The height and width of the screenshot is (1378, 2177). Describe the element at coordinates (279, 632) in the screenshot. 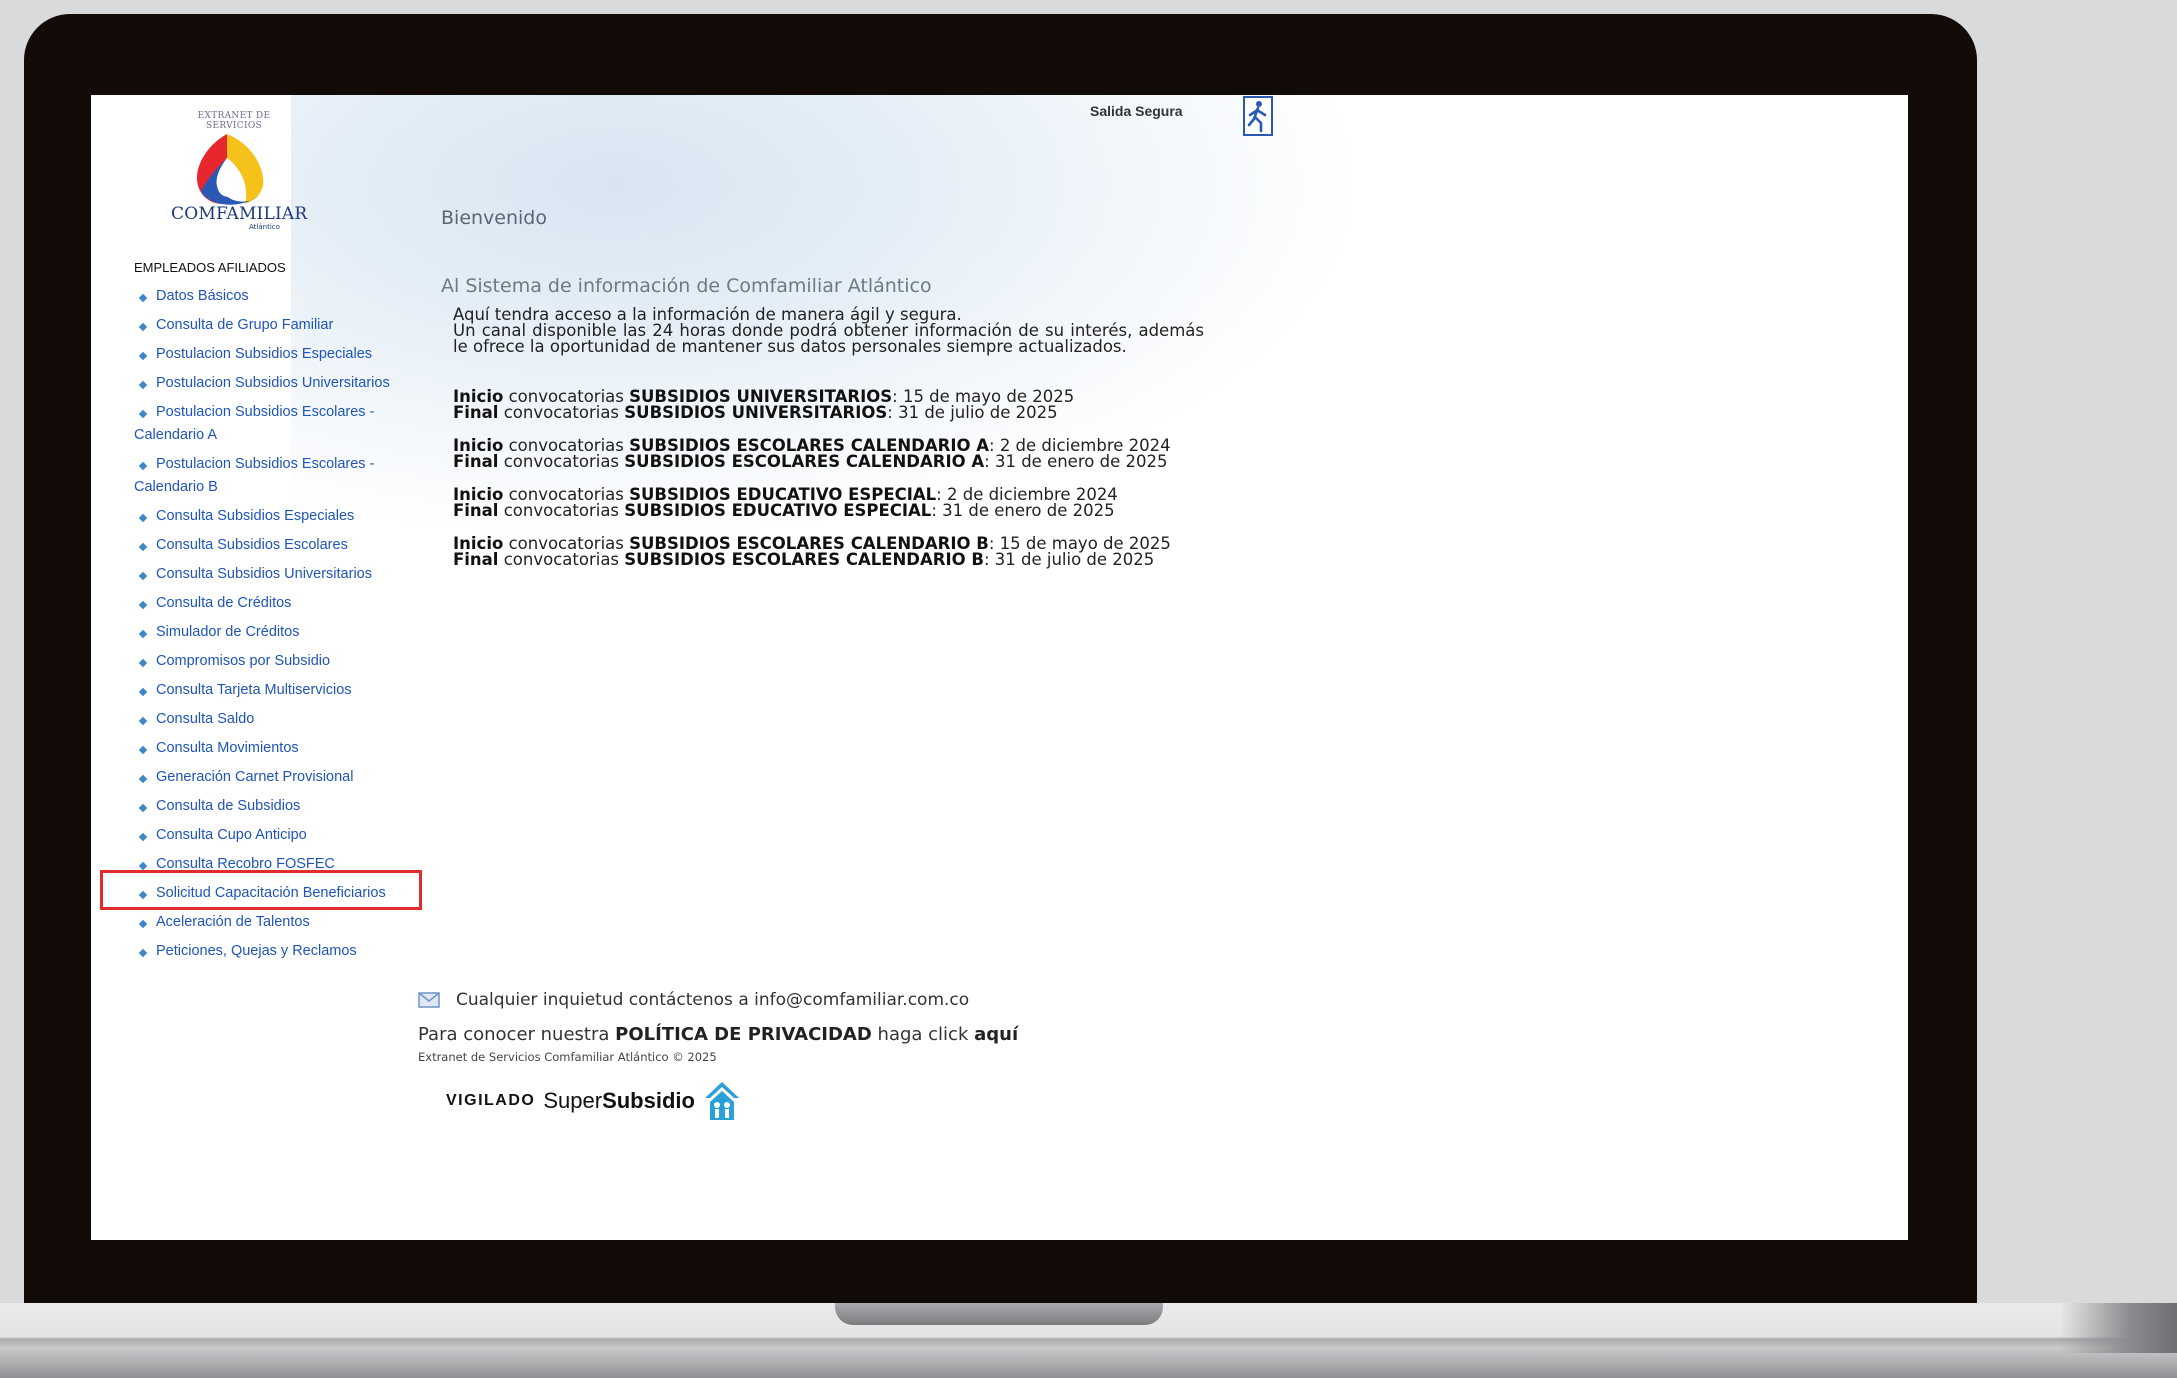

I see `sidebar-item-simulador-creditos: Simulador de Créditos` at that location.